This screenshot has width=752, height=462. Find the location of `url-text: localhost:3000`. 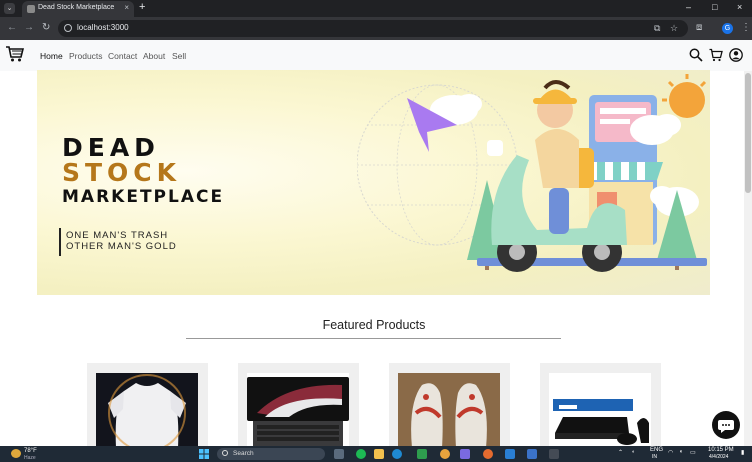

url-text: localhost:3000 is located at coordinates (103, 27).